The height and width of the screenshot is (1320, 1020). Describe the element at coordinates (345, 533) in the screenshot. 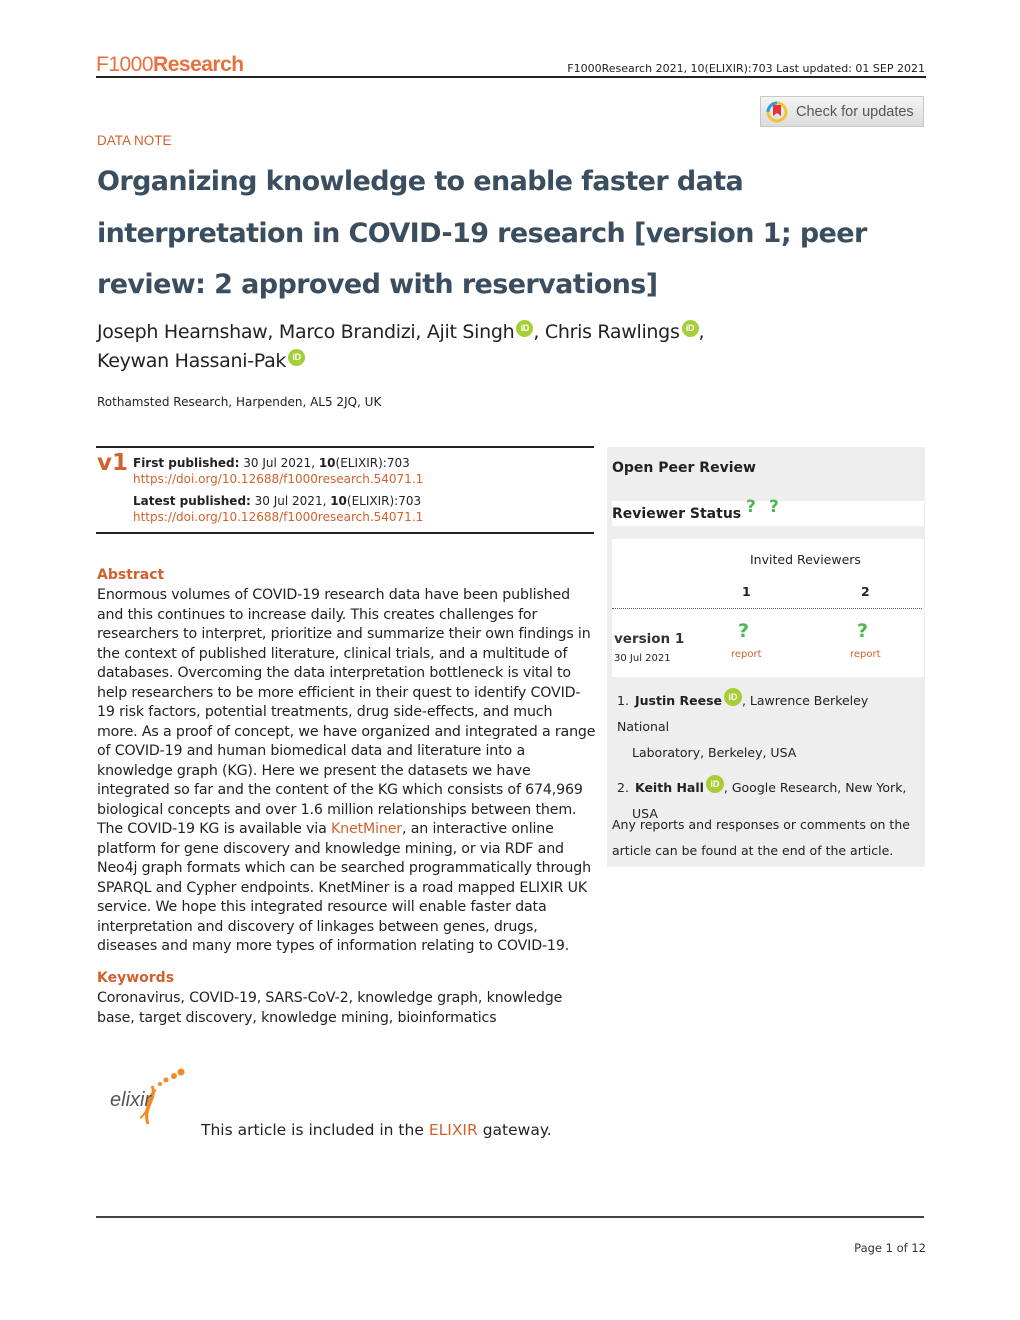

I see `publication-divider-bottom` at that location.